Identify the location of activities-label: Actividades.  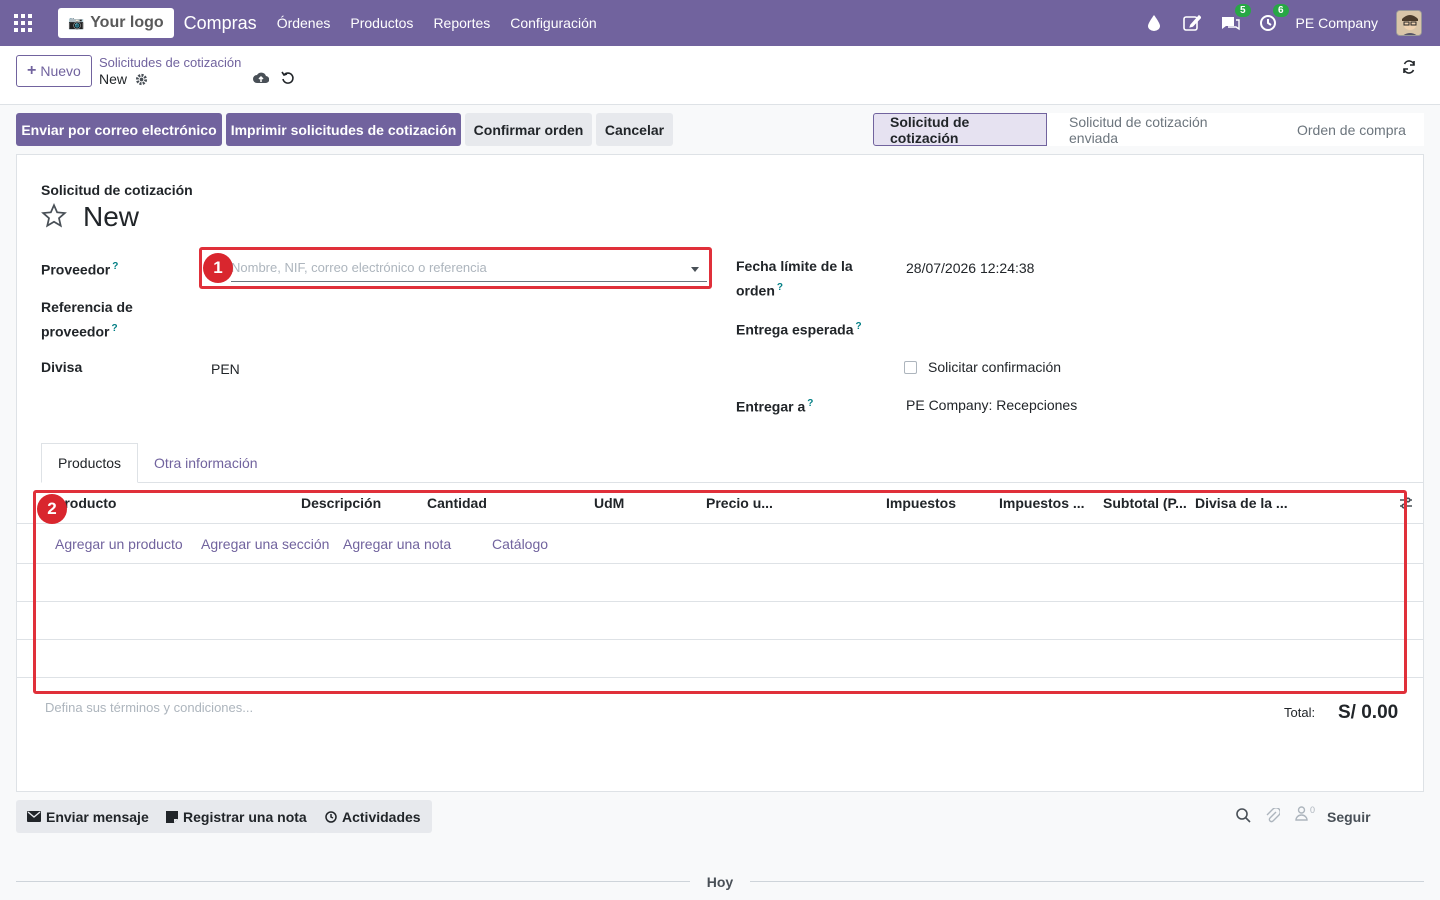
(381, 816).